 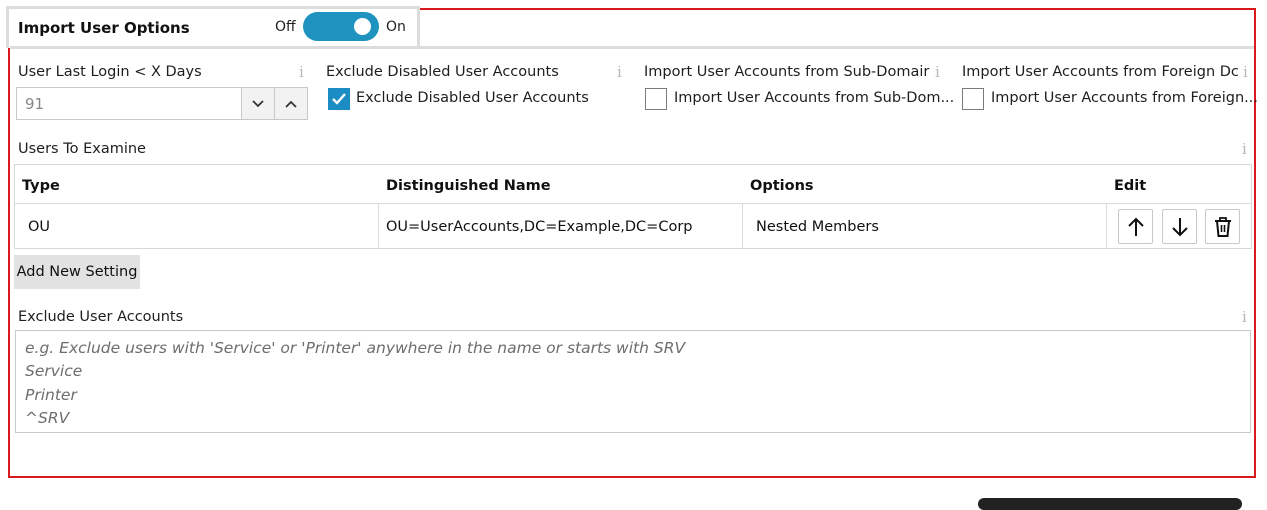 What do you see at coordinates (77, 272) in the screenshot?
I see `add-new-setting-button: Add New Setting` at bounding box center [77, 272].